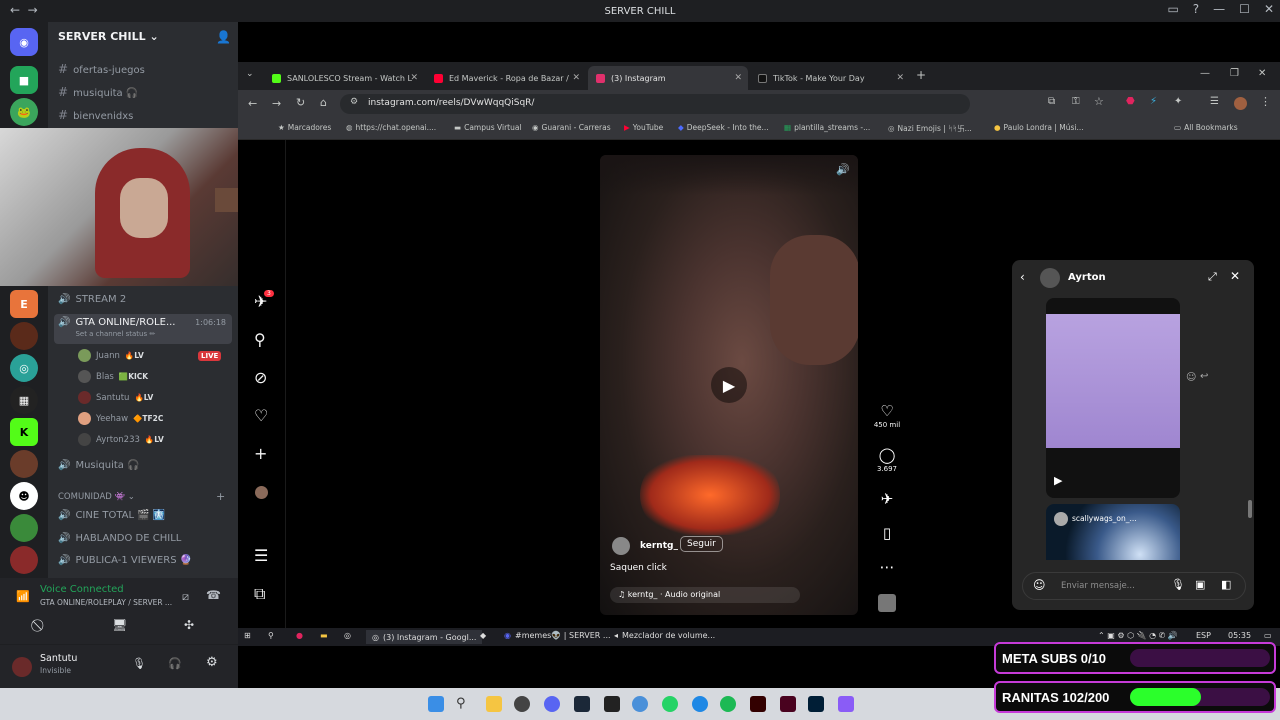 This screenshot has width=1280, height=720. I want to click on maximize-icon: ❐, so click(1234, 73).